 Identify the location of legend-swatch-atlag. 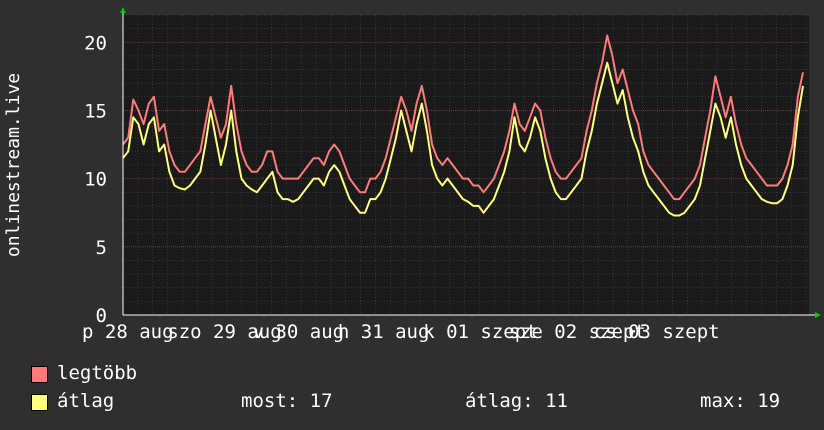
(39, 402).